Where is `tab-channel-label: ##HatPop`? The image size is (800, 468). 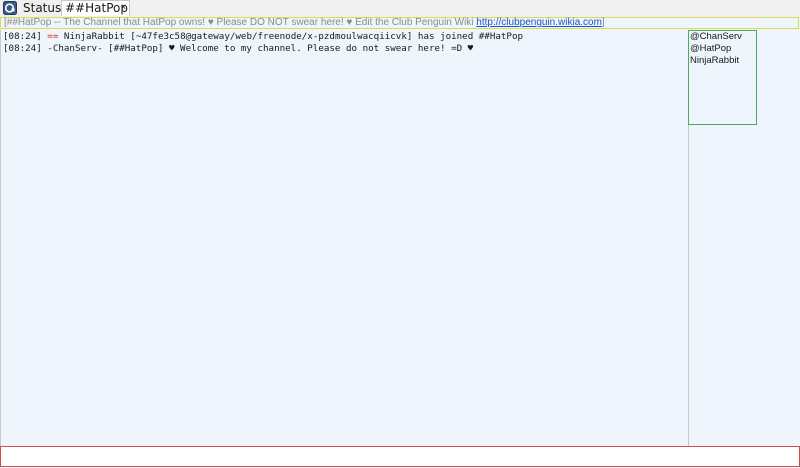
tab-channel-label: ##HatPop is located at coordinates (96, 8).